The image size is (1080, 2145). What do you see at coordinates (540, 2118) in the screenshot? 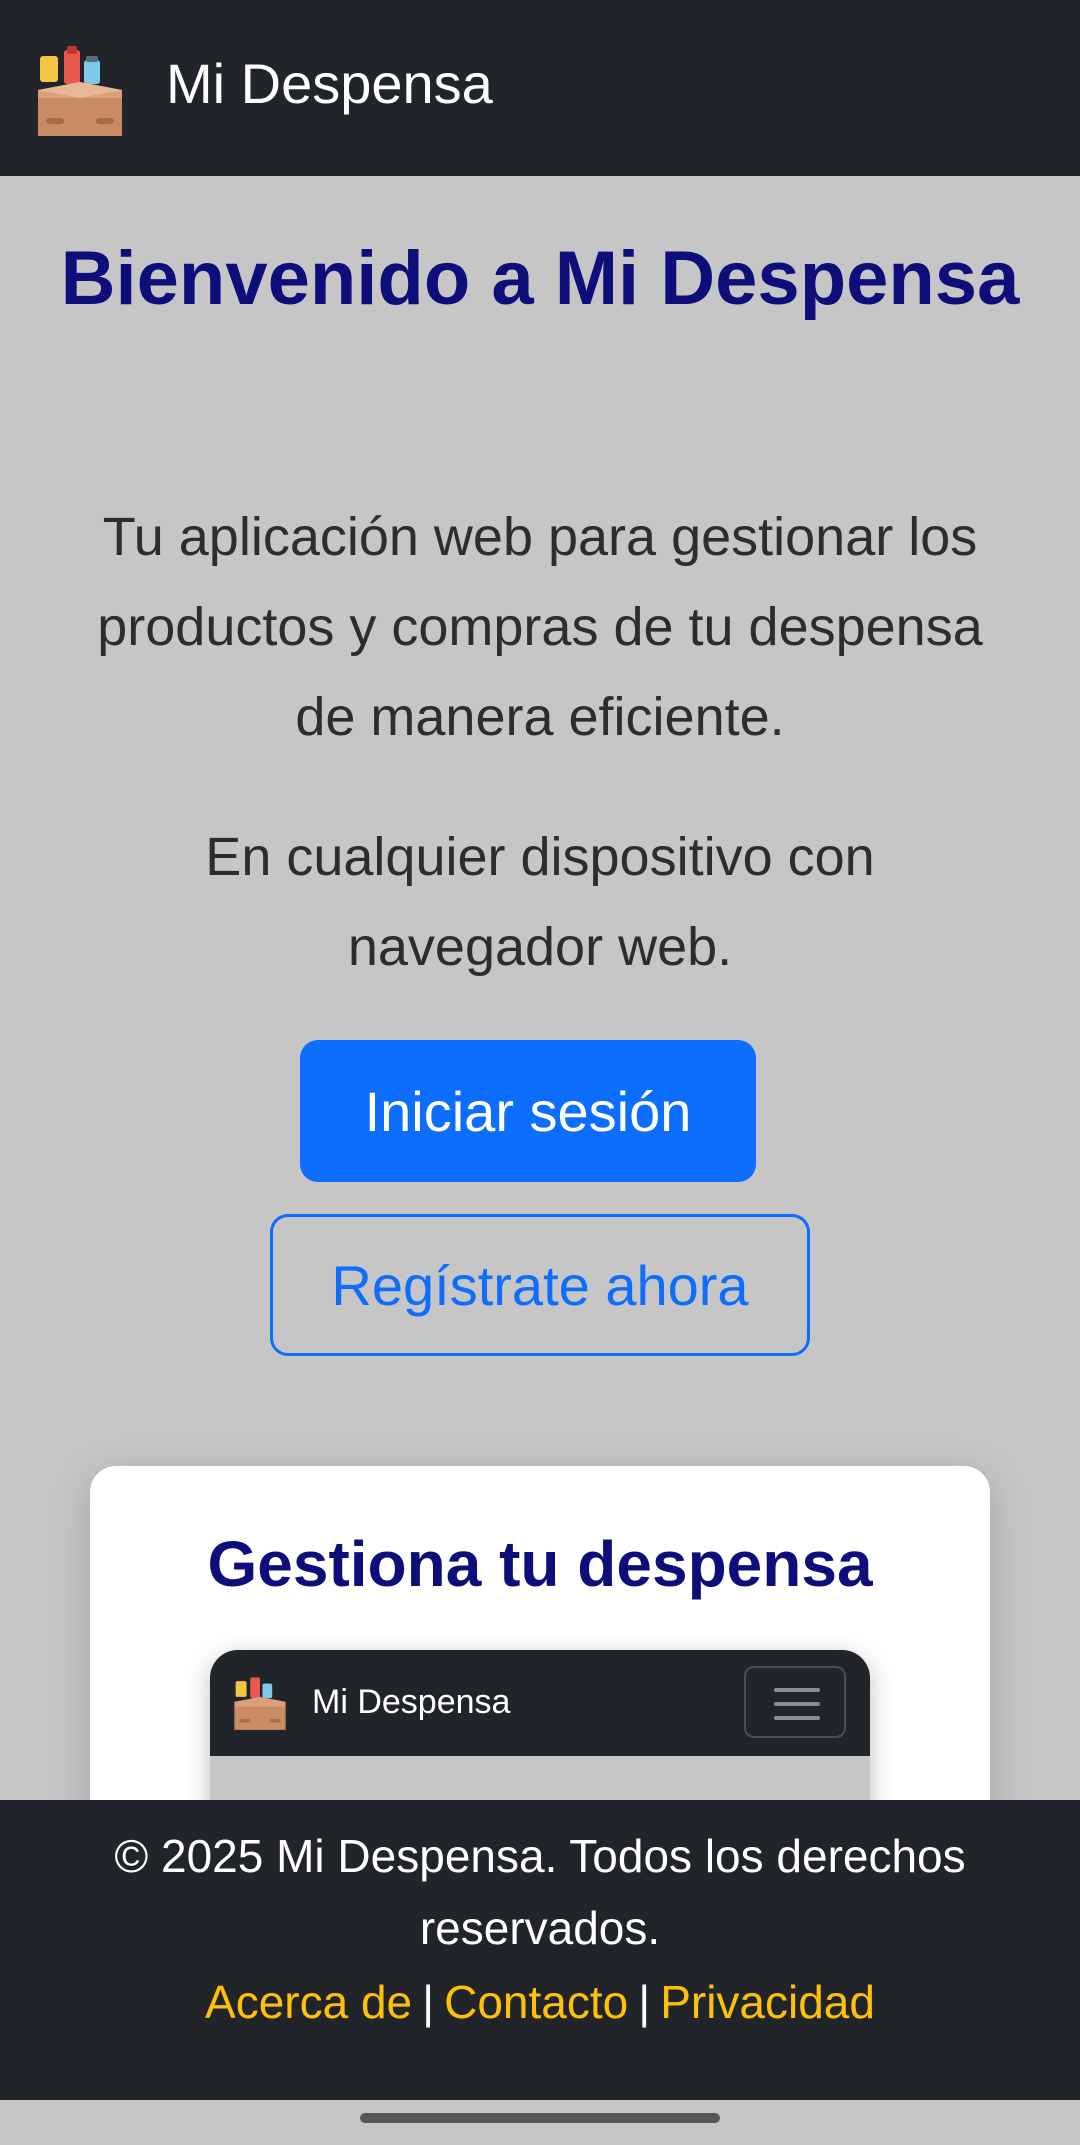
I see `home-indicator` at bounding box center [540, 2118].